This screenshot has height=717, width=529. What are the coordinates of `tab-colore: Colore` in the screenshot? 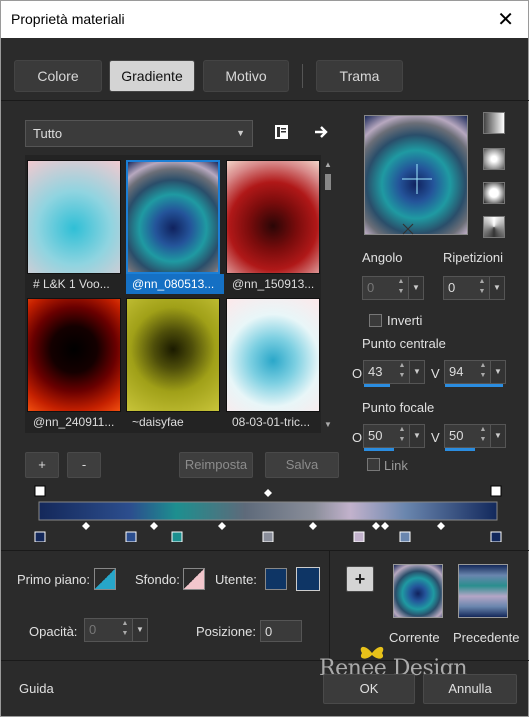 It's located at (58, 76).